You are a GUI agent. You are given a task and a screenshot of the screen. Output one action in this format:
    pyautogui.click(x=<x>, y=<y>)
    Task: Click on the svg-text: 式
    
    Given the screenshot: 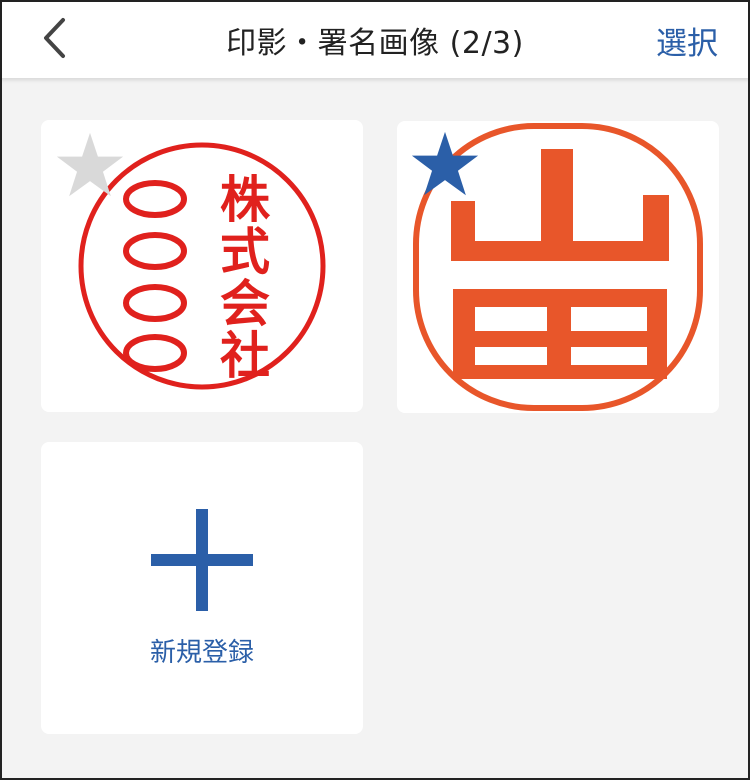 What is the action you would take?
    pyautogui.click(x=245, y=252)
    